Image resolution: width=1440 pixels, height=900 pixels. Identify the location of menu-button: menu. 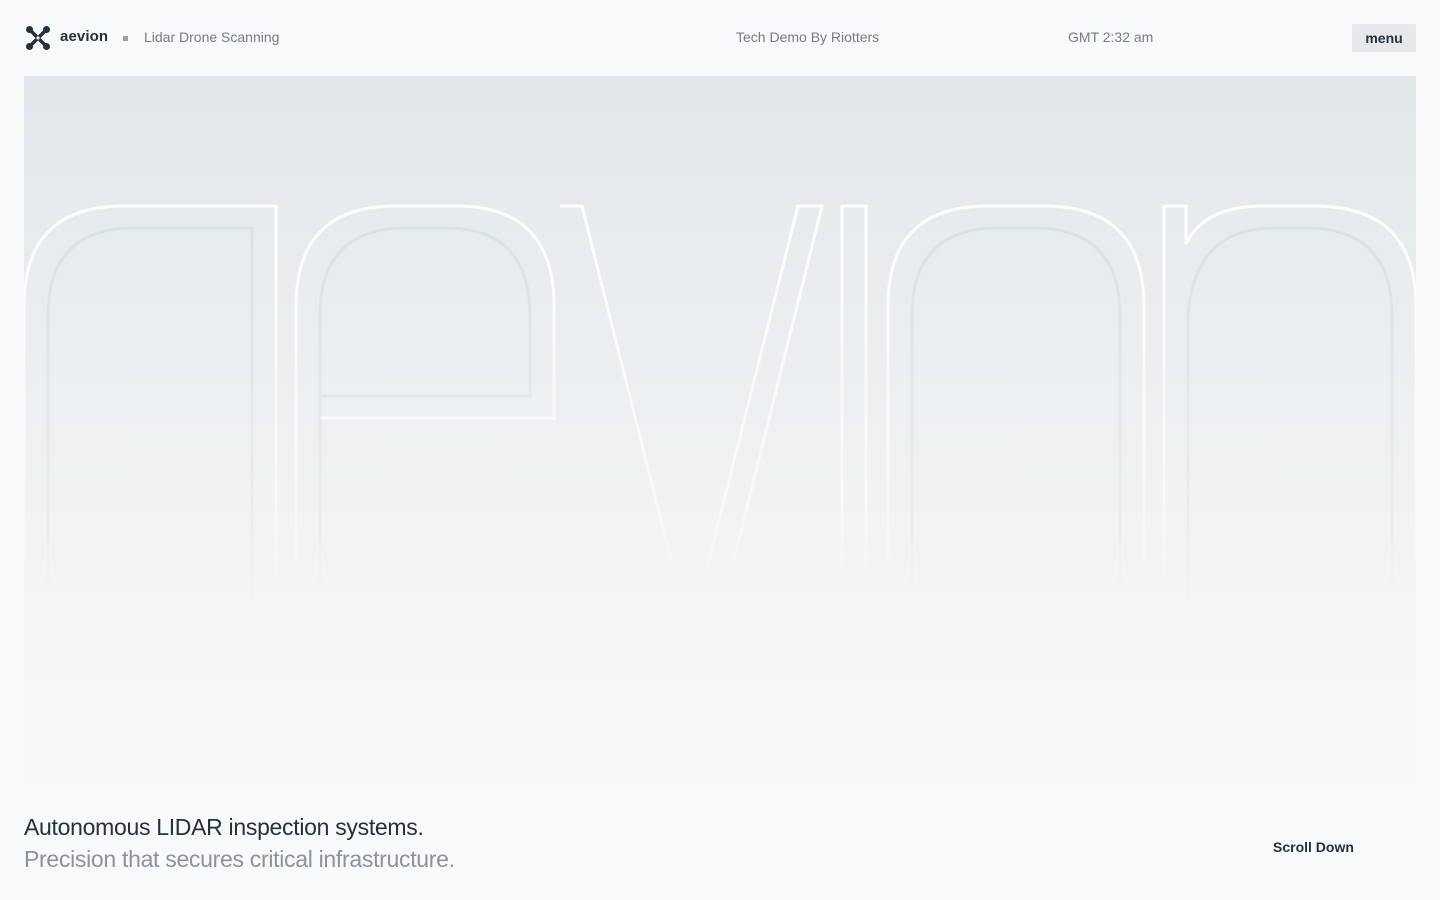
(1384, 38).